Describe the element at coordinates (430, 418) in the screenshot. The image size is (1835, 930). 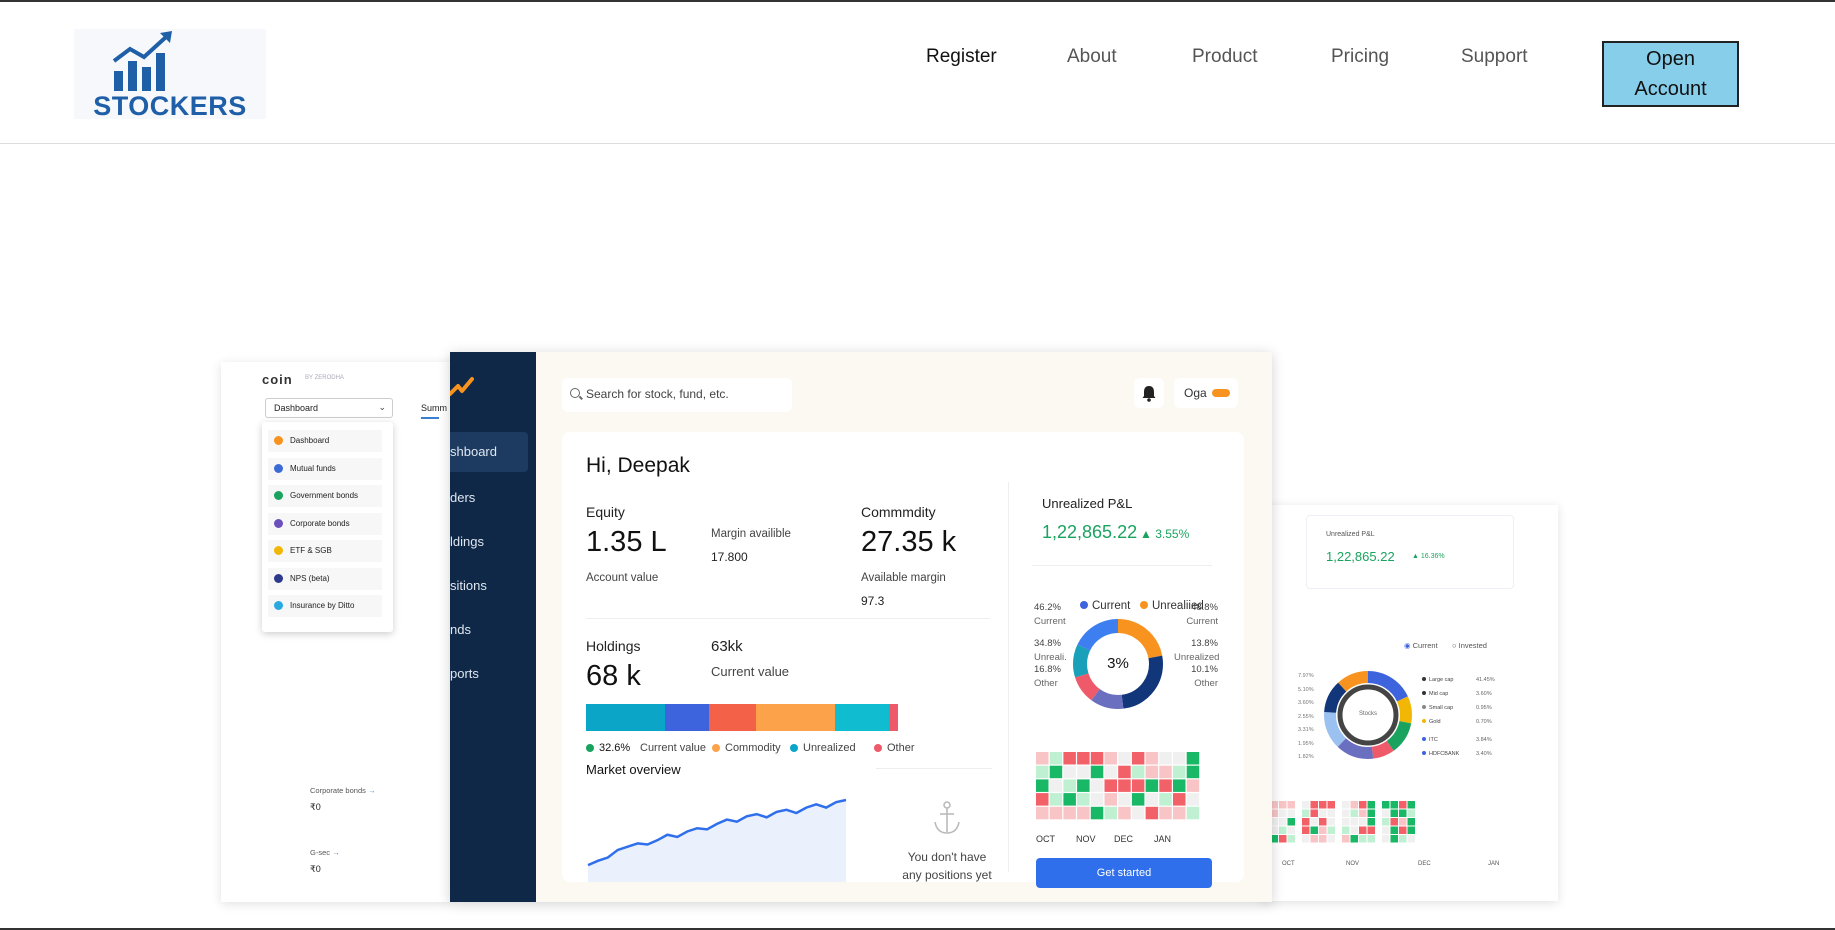
I see `coin-tab-underline` at that location.